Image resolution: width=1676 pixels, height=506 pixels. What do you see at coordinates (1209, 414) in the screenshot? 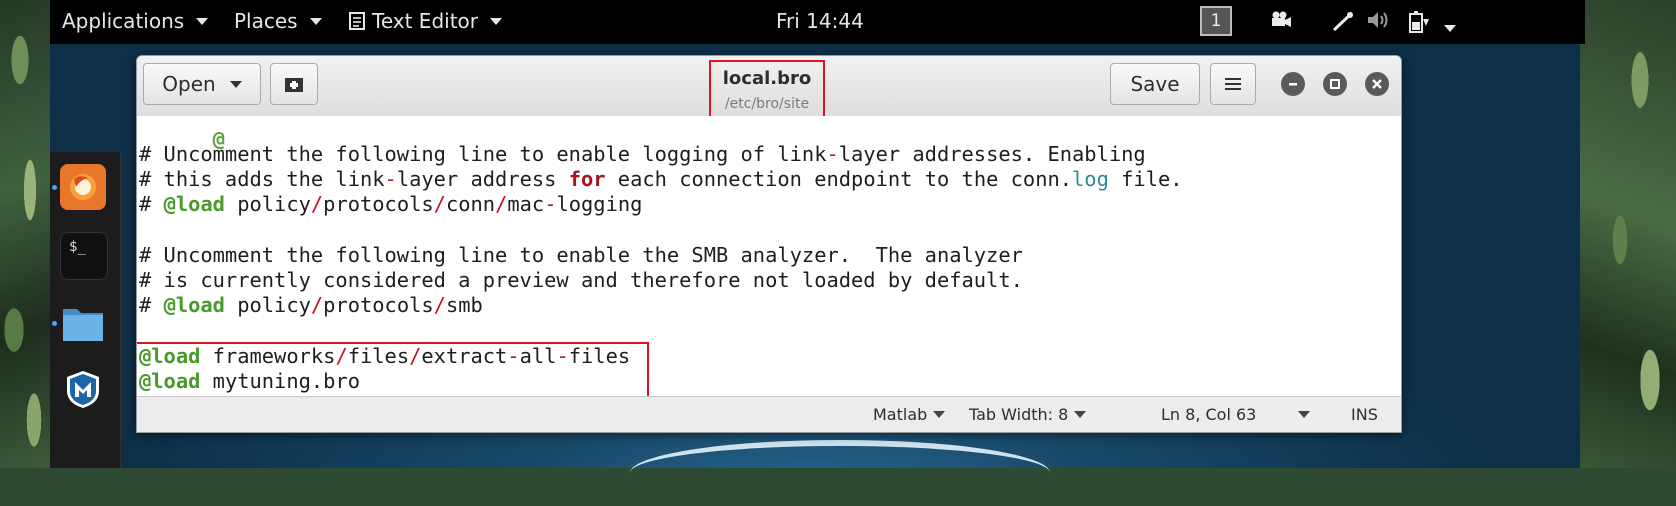
I see `cursor-position-label: Ln 8, Col 63` at bounding box center [1209, 414].